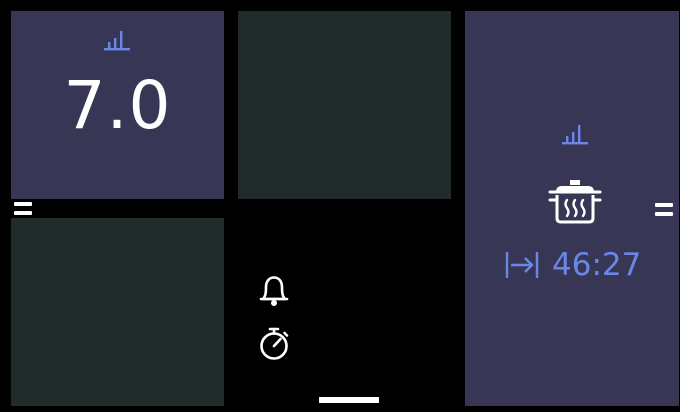 This screenshot has height=412, width=680. Describe the element at coordinates (575, 202) in the screenshot. I see `cooking-pot-steam-icon` at that location.